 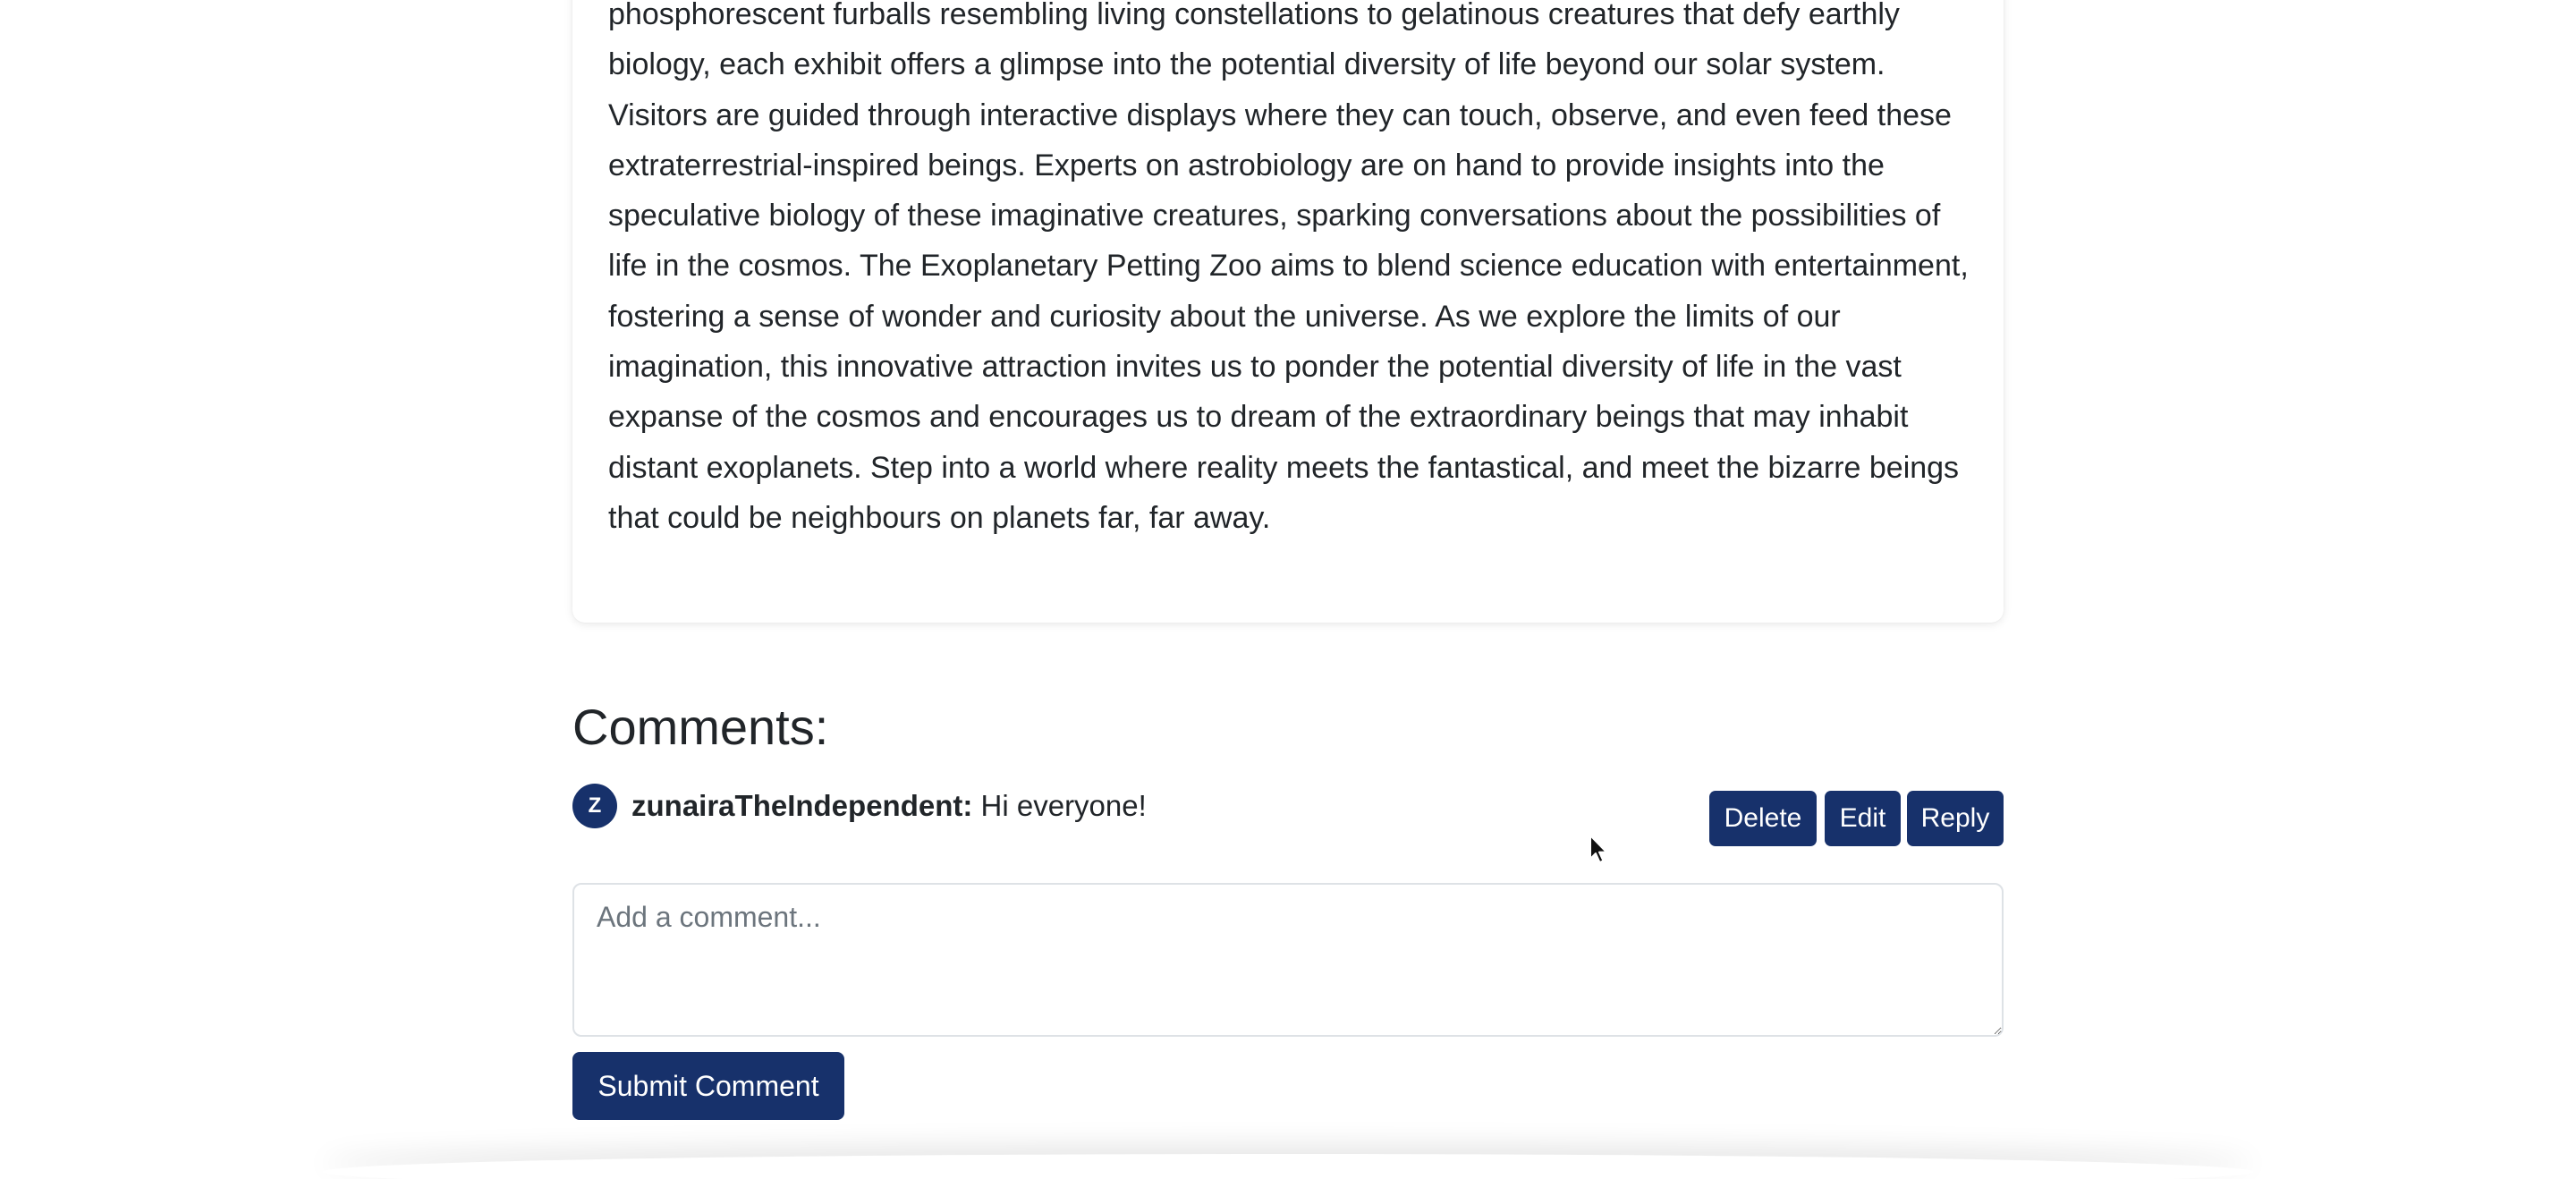 I want to click on reply-comment-button: Reply, so click(x=1955, y=818).